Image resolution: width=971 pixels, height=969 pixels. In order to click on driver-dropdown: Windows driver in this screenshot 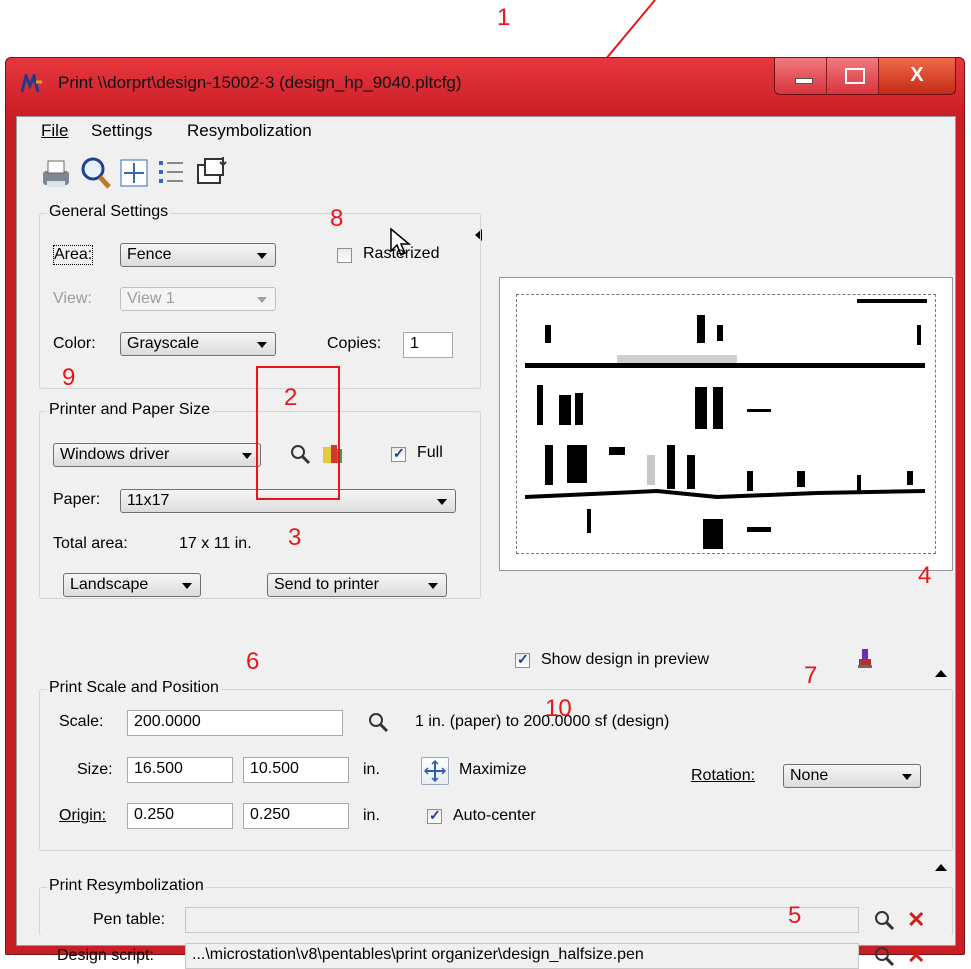, I will do `click(157, 455)`.